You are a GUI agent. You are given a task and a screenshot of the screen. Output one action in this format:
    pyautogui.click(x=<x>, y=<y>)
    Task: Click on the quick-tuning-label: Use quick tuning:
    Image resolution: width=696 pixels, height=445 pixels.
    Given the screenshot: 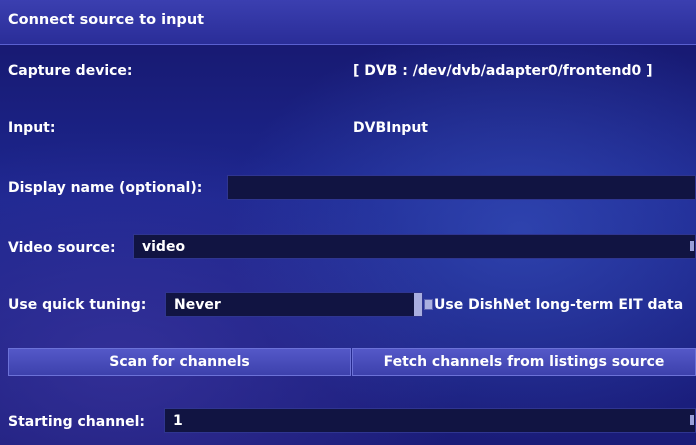 What is the action you would take?
    pyautogui.click(x=77, y=305)
    